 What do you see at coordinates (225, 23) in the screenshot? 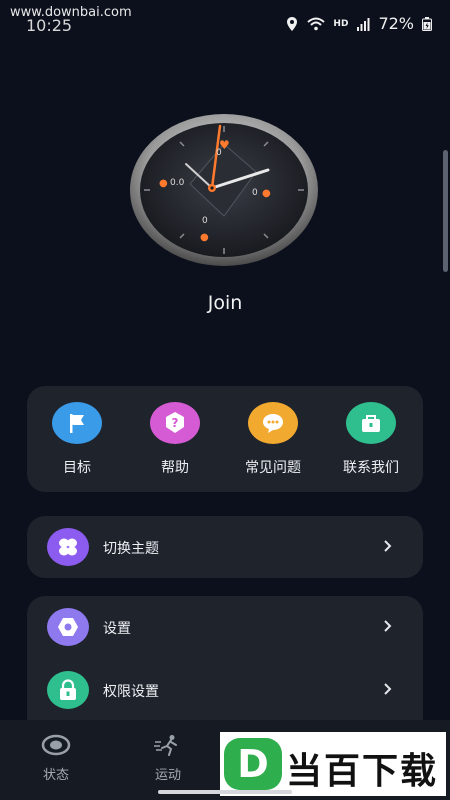
I see `status-bar: 10:25 www.downbai.com HD 72%` at bounding box center [225, 23].